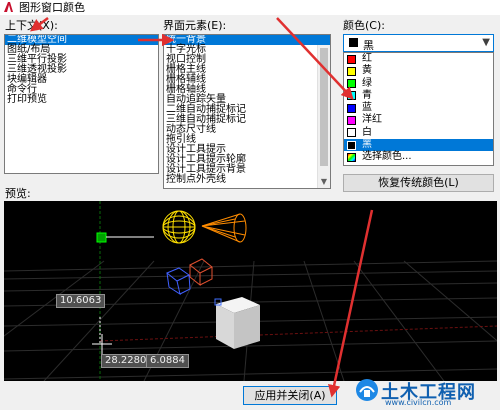  What do you see at coordinates (315, 58) in the screenshot?
I see `arrow-to-color` at bounding box center [315, 58].